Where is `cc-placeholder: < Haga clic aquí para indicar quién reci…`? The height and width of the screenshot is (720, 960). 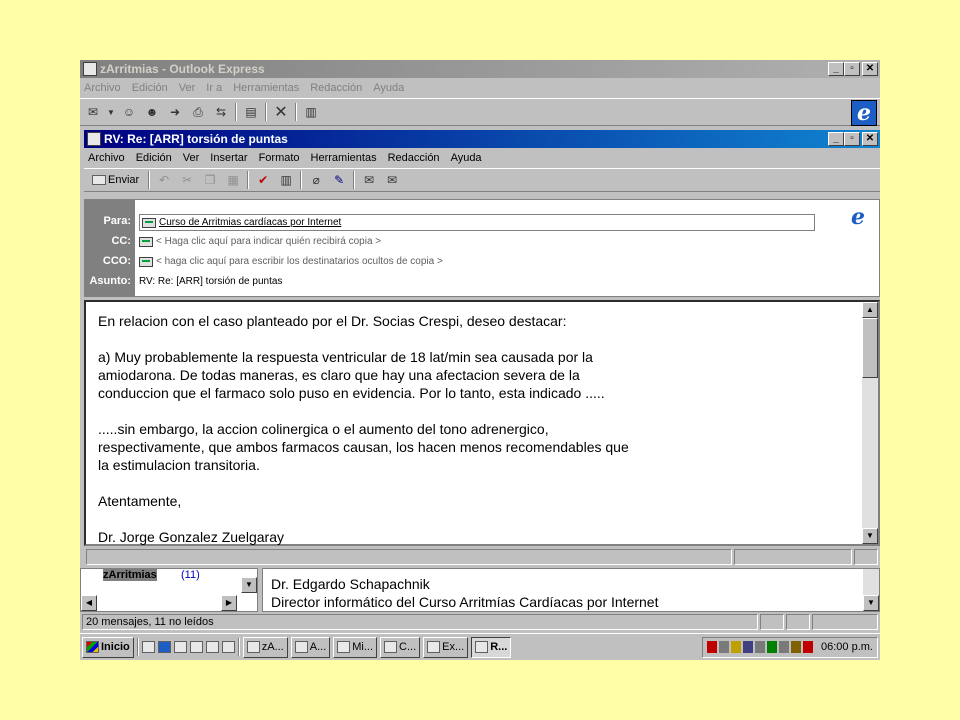
cc-placeholder: < Haga clic aquí para indicar quién reci… is located at coordinates (268, 241).